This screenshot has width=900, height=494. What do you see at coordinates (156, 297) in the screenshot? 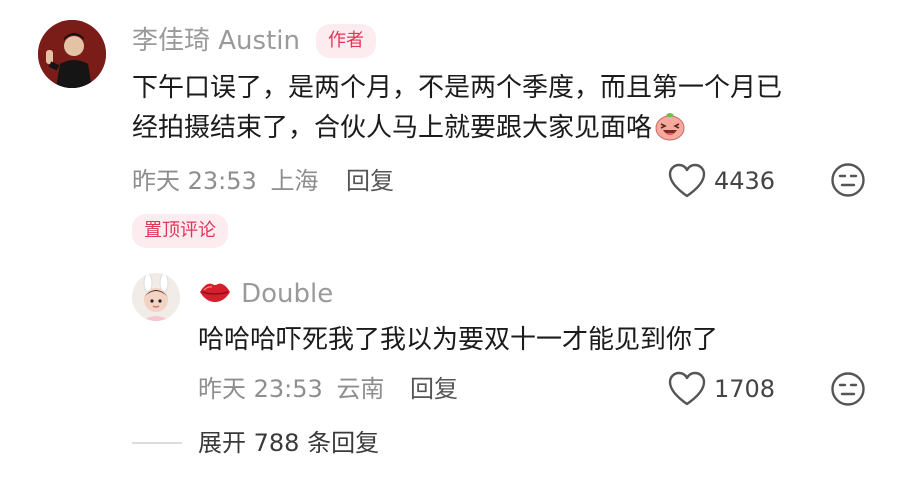
I see `reply-author-avatar` at bounding box center [156, 297].